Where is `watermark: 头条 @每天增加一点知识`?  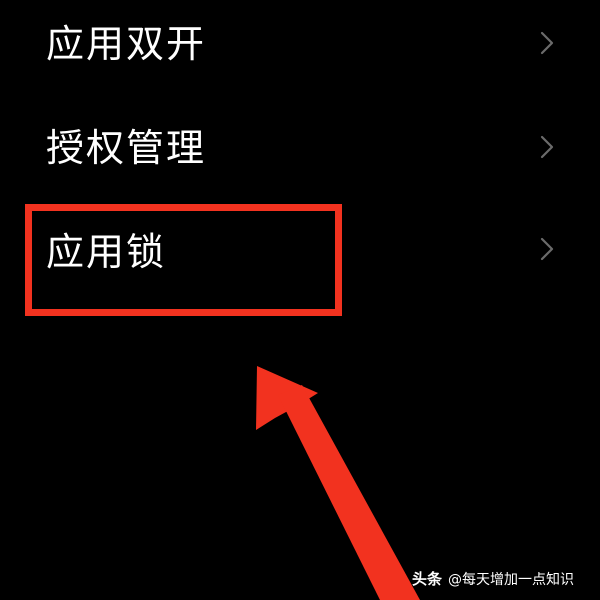 watermark: 头条 @每天增加一点知识 is located at coordinates (493, 578).